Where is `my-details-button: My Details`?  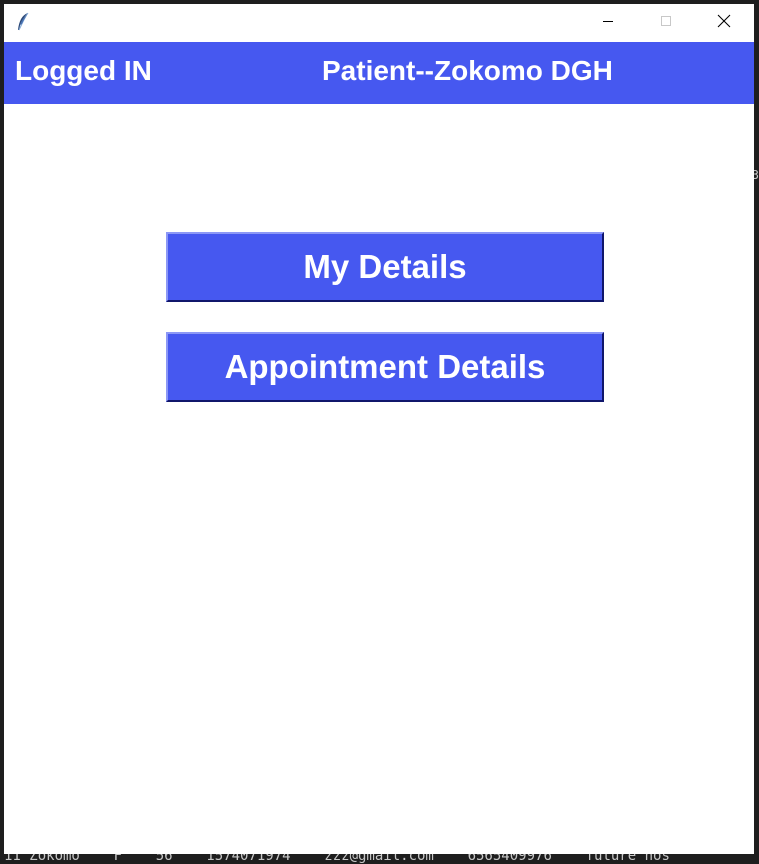
my-details-button: My Details is located at coordinates (385, 267).